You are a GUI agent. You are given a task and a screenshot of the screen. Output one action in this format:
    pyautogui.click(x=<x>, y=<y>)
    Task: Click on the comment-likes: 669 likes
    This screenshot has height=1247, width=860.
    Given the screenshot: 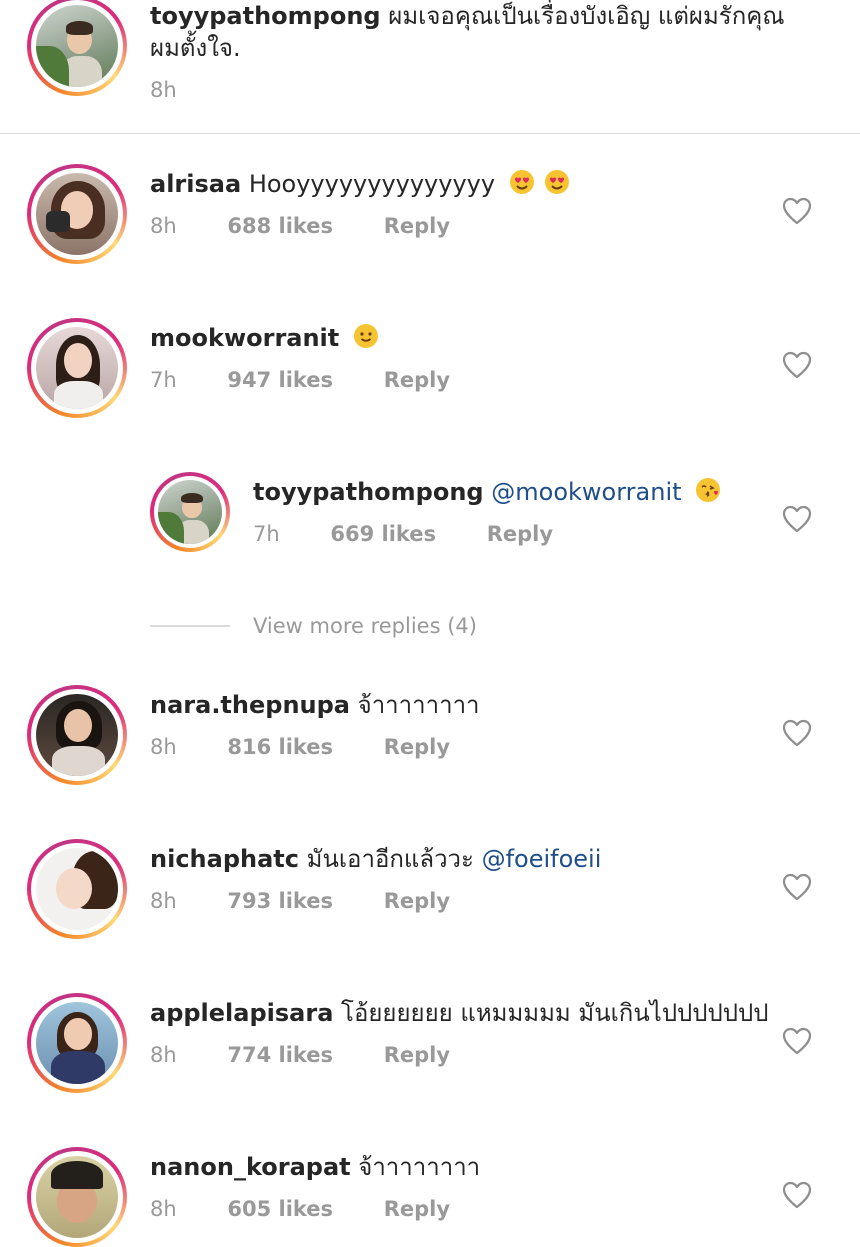 What is the action you would take?
    pyautogui.click(x=383, y=534)
    